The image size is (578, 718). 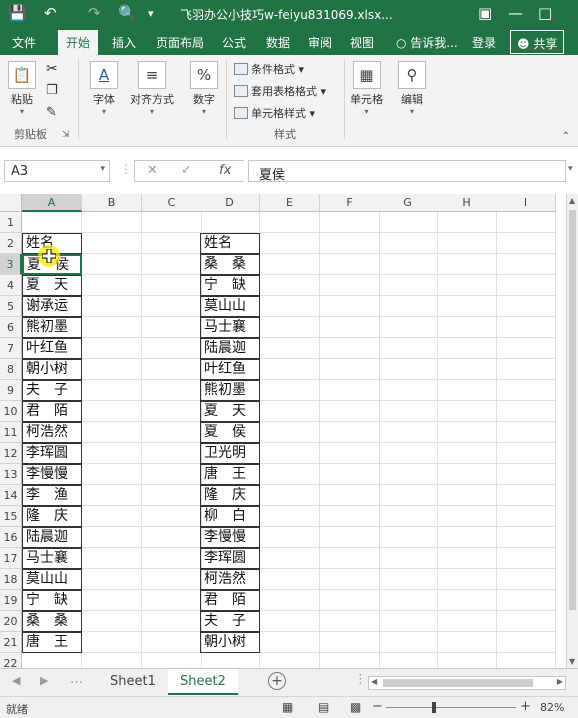 I want to click on horizontal-scrollbar: ◀ ▶, so click(x=467, y=683).